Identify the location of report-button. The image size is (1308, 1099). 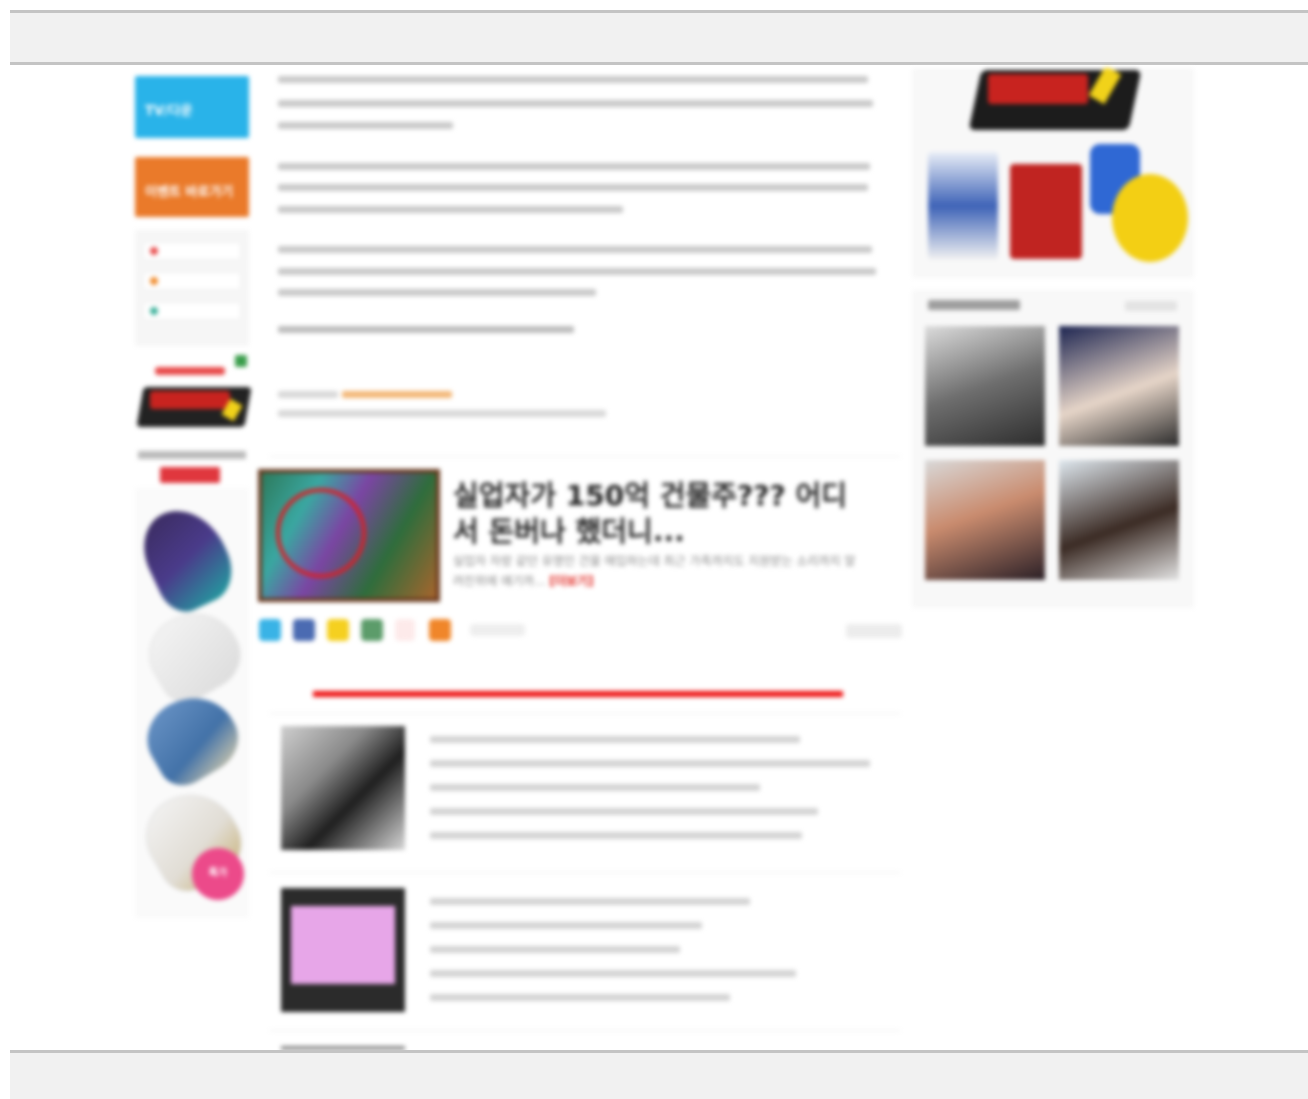
(874, 631).